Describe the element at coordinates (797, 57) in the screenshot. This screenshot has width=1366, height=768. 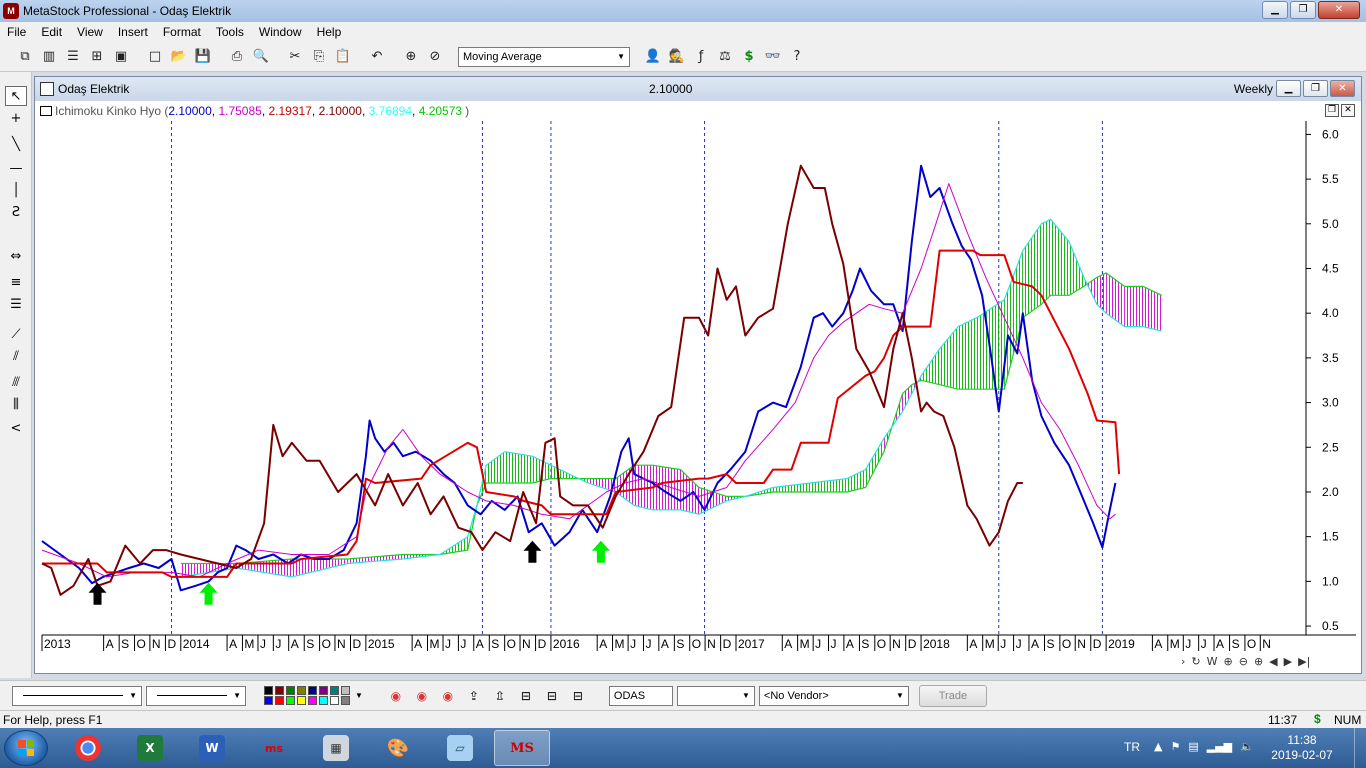
I see `help-pointer-icon: ?` at that location.